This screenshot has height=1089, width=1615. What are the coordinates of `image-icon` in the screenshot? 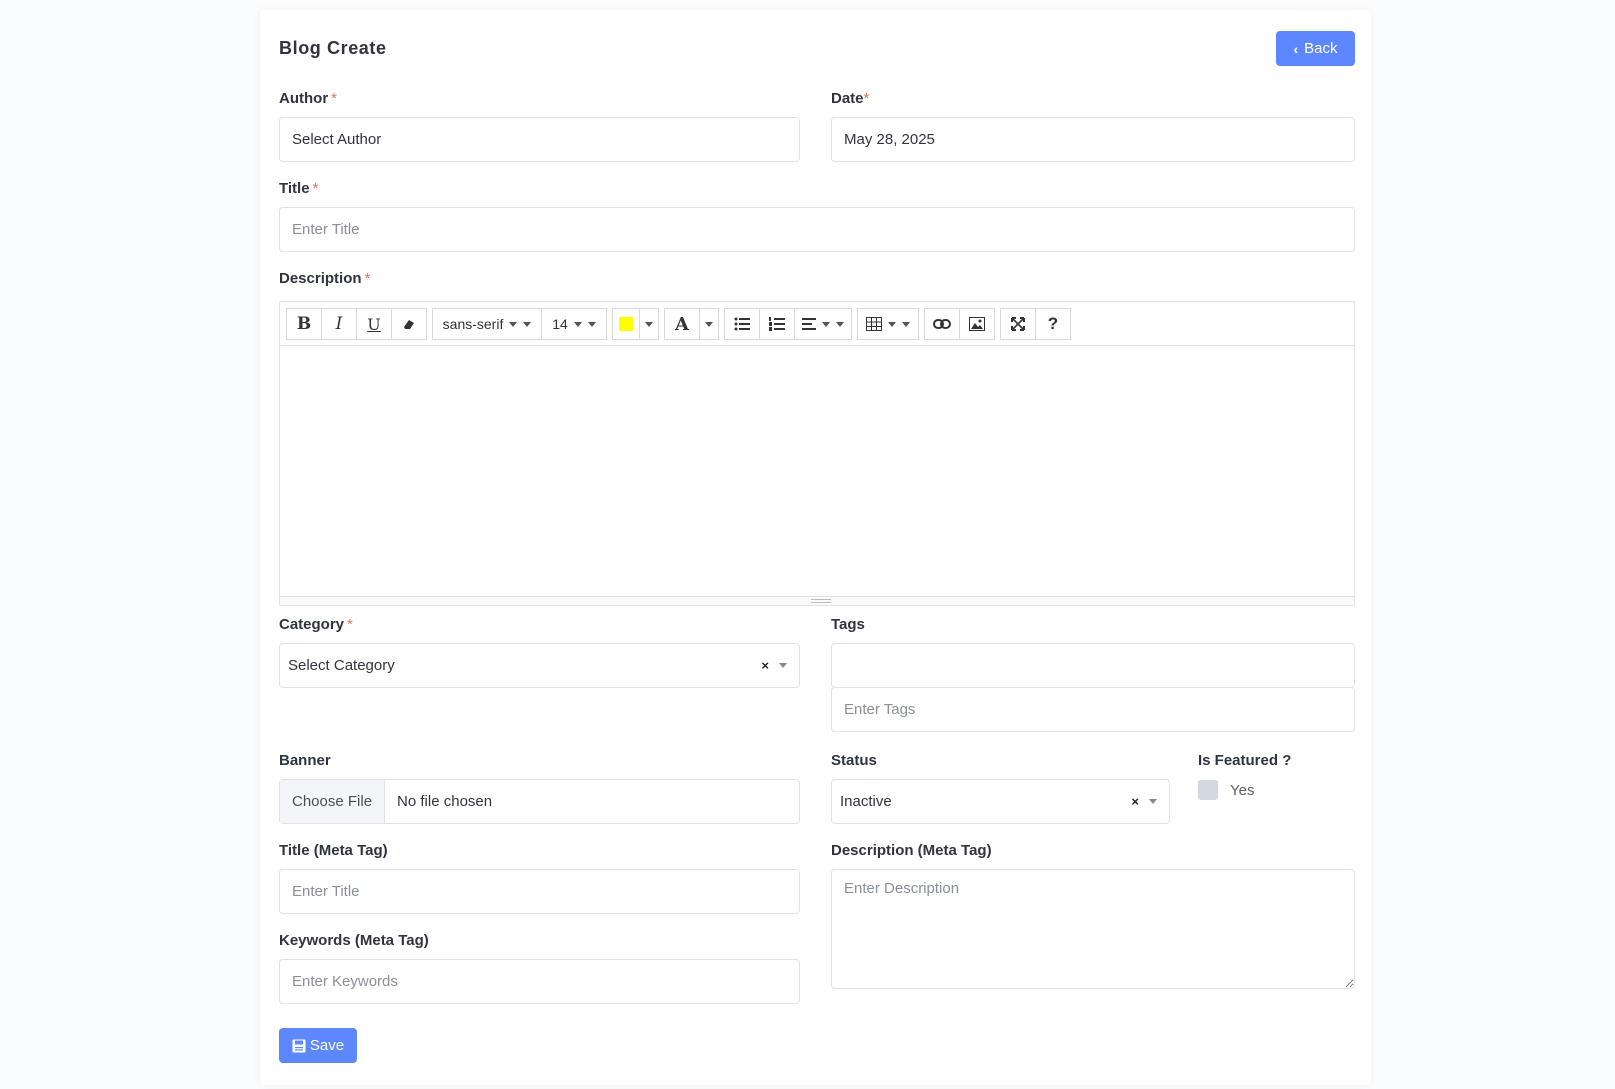 It's located at (977, 324).